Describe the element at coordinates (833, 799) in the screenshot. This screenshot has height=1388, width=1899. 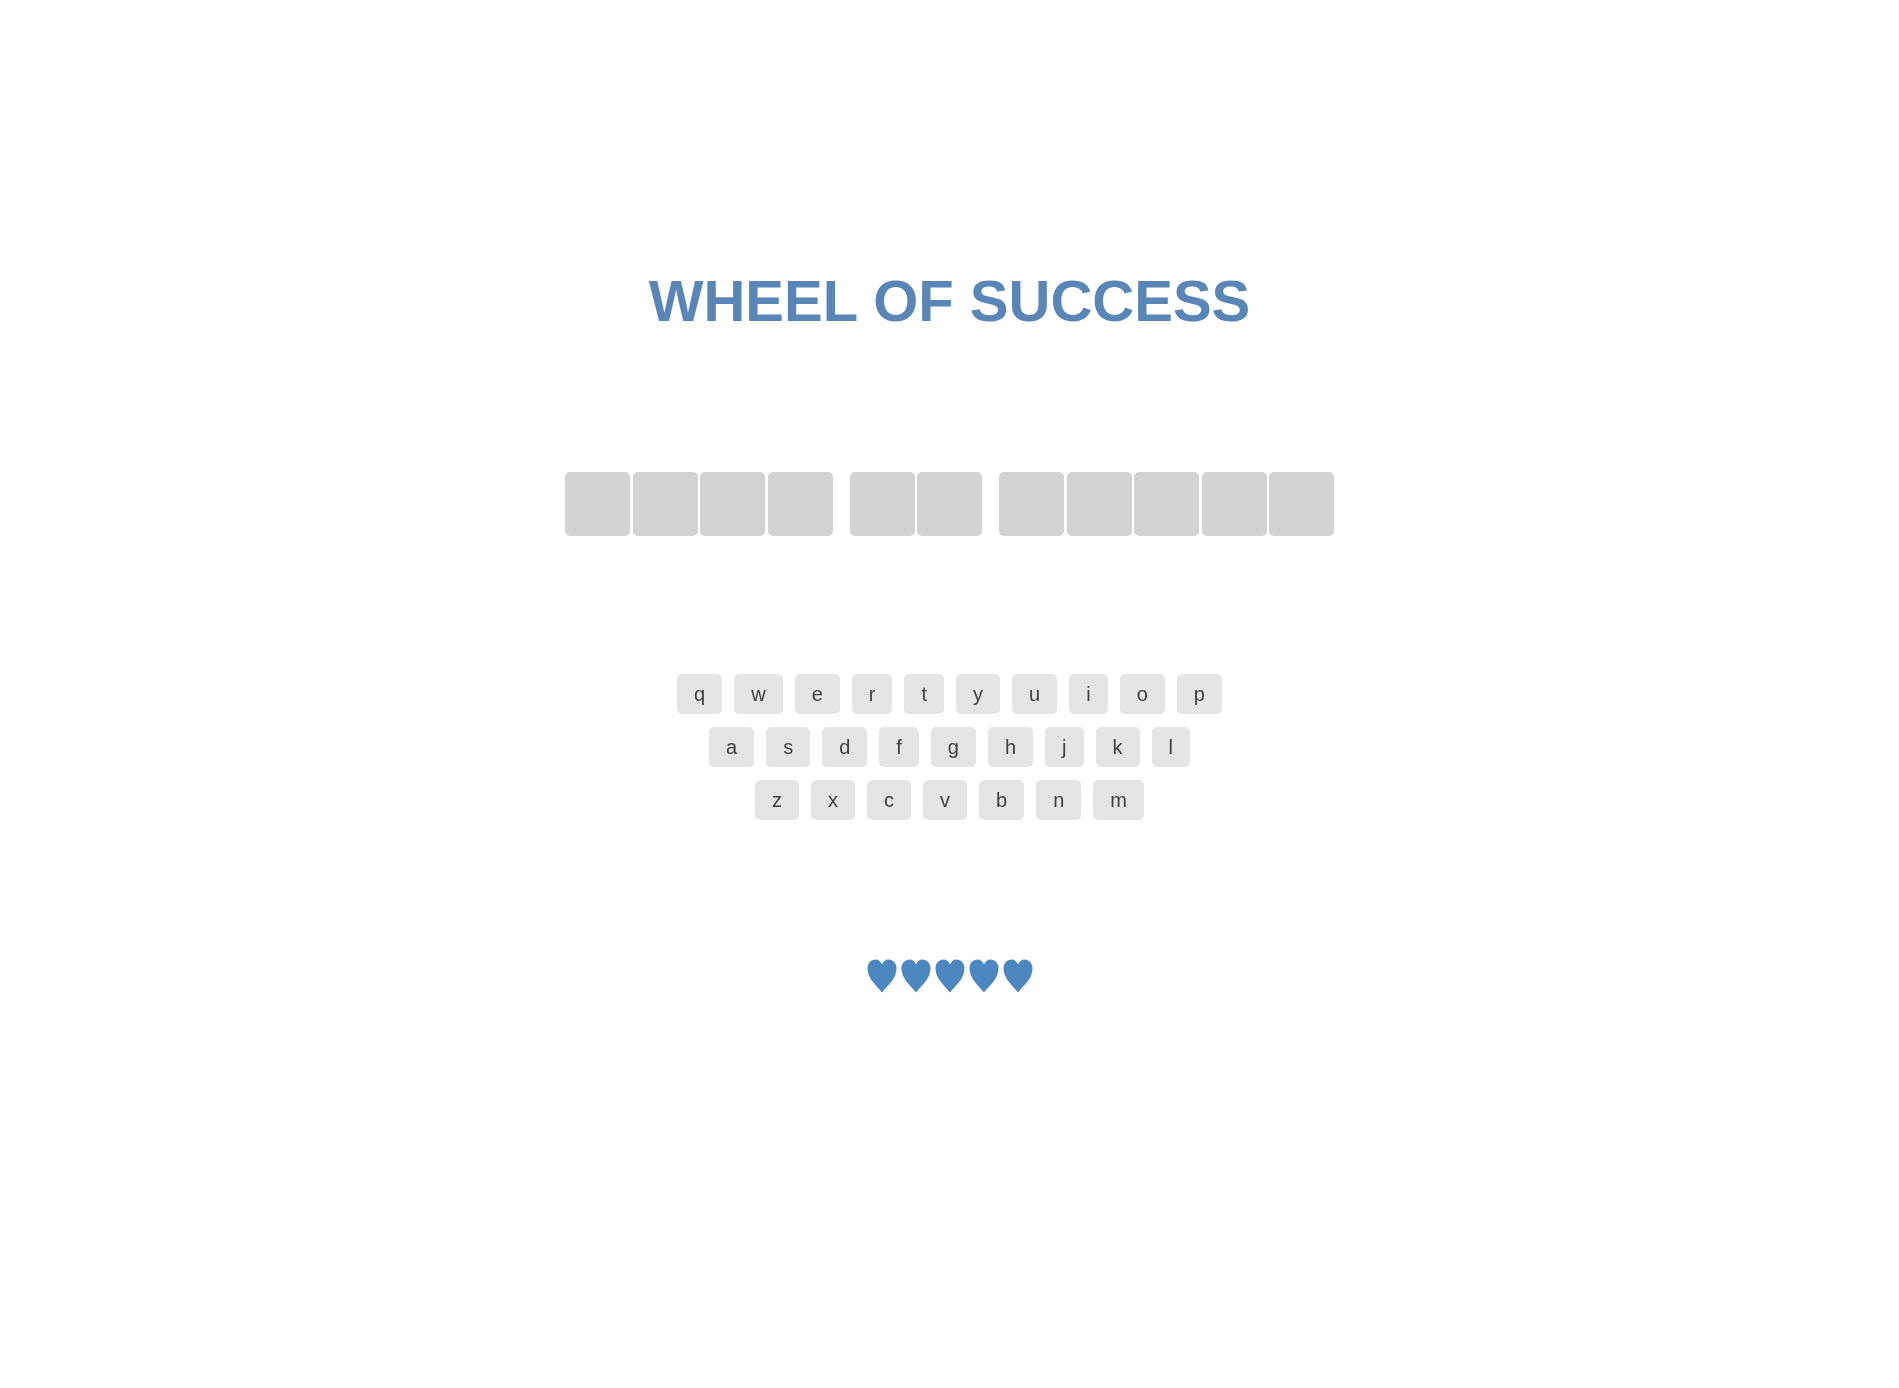
I see `letter-key: x` at that location.